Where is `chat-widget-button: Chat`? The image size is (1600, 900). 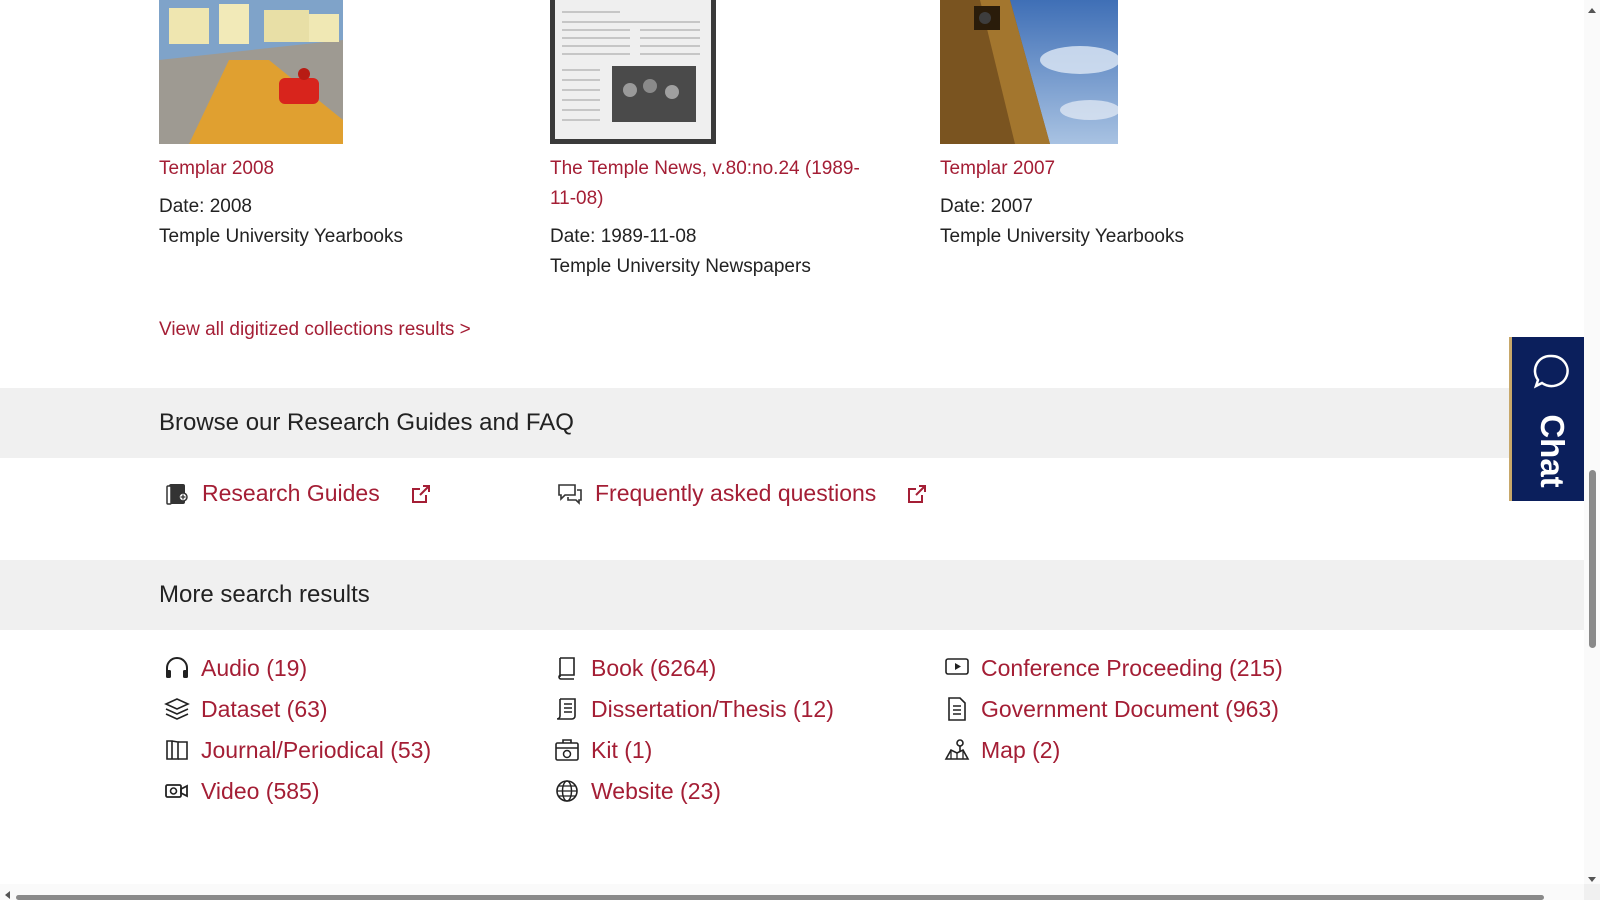
chat-widget-button: Chat is located at coordinates (1546, 419).